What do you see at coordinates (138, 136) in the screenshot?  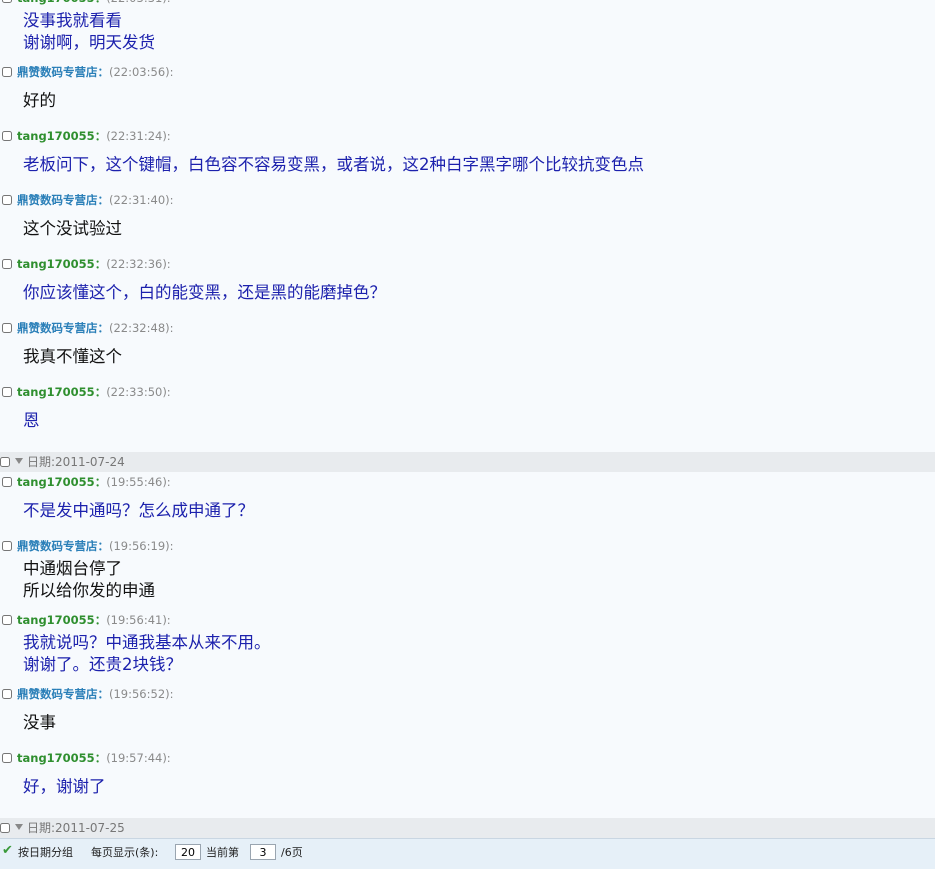 I see `message-time: (22:31:24):` at bounding box center [138, 136].